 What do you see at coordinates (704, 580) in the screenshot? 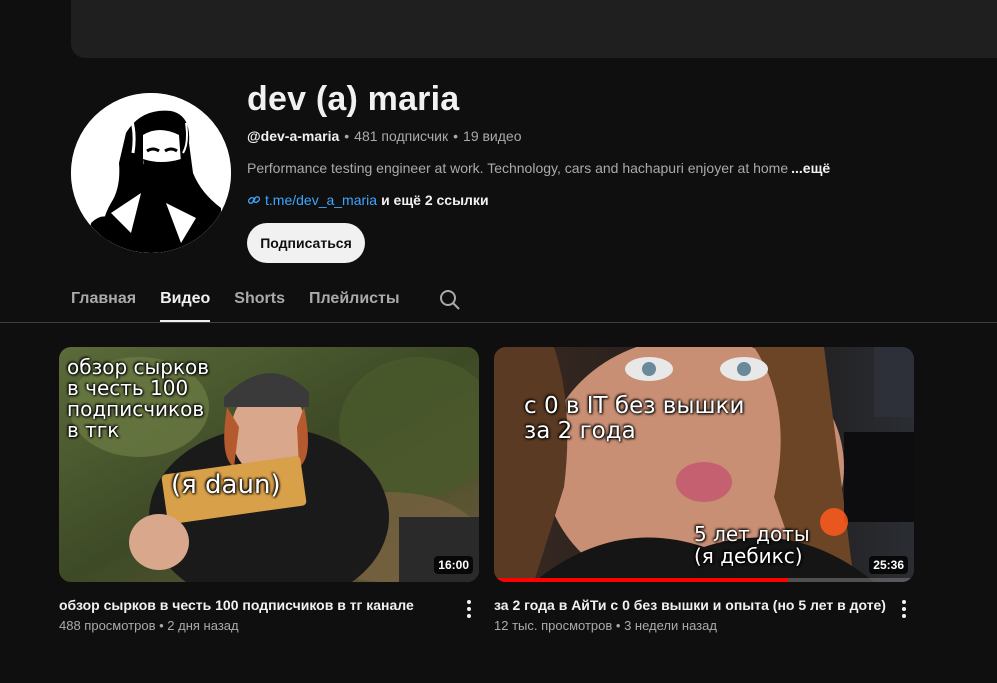
I see `watch-progress-bar` at bounding box center [704, 580].